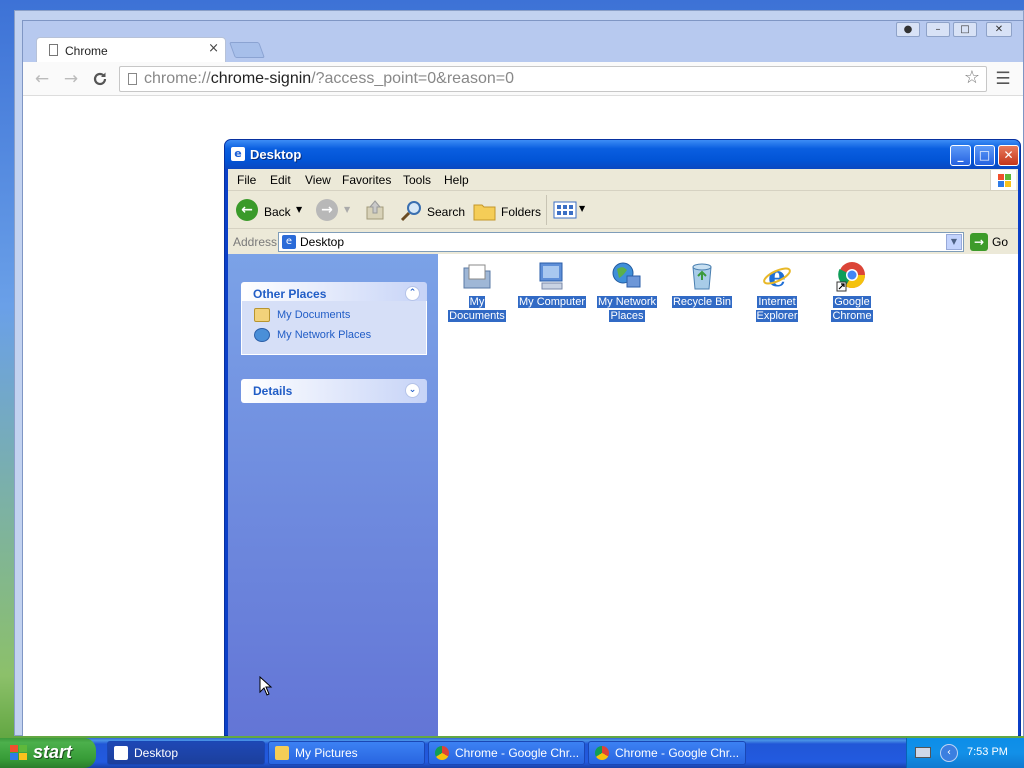 The width and height of the screenshot is (1024, 768). Describe the element at coordinates (42, 79) in the screenshot. I see `back-arrow-icon: ←` at that location.